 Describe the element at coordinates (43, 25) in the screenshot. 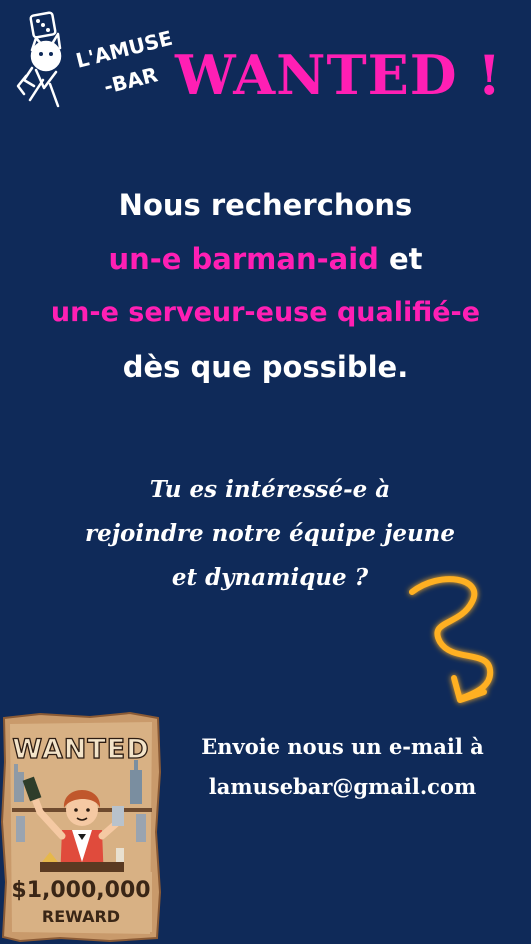

I see `dice-icon` at that location.